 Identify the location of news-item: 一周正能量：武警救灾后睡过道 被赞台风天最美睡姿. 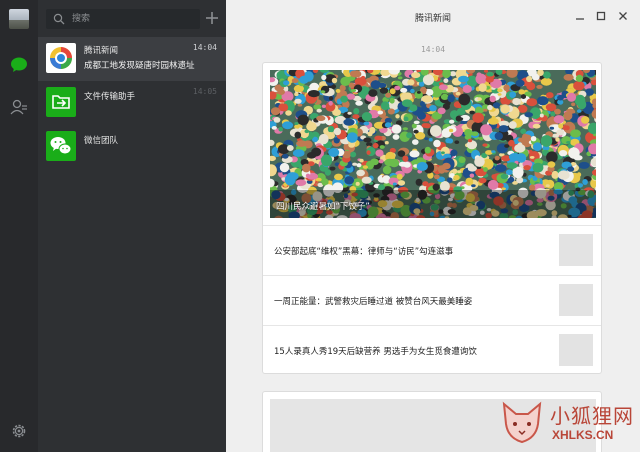
(432, 300).